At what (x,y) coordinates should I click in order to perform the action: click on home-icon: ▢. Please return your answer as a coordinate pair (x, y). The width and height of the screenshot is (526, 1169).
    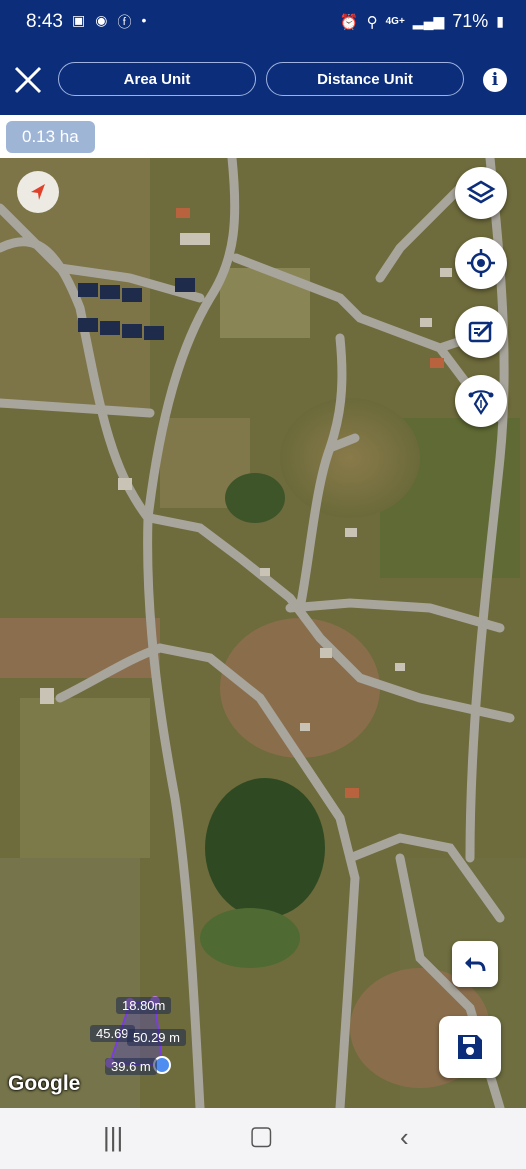
    Looking at the image, I should click on (261, 1135).